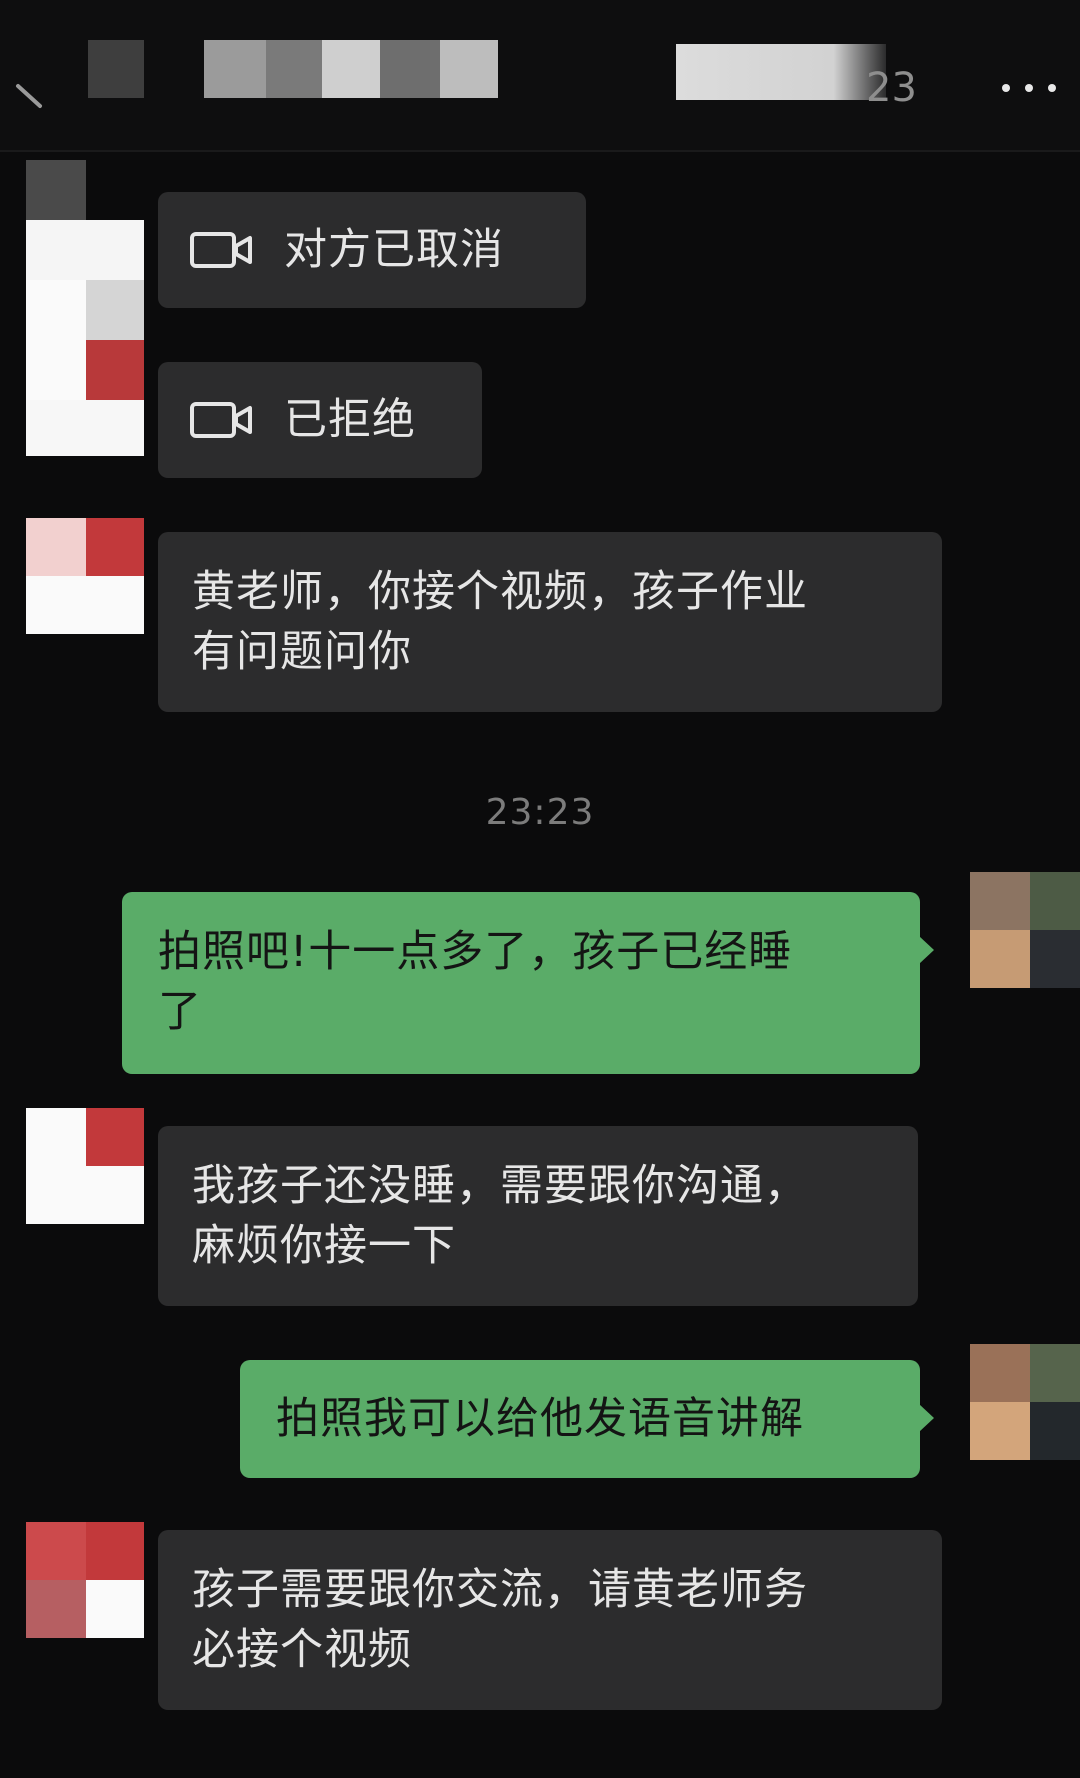 The width and height of the screenshot is (1080, 1778). What do you see at coordinates (550, 1620) in the screenshot?
I see `message-bubble-incoming: 孩子需要跟你交流，请黄老师务 必接个视频` at bounding box center [550, 1620].